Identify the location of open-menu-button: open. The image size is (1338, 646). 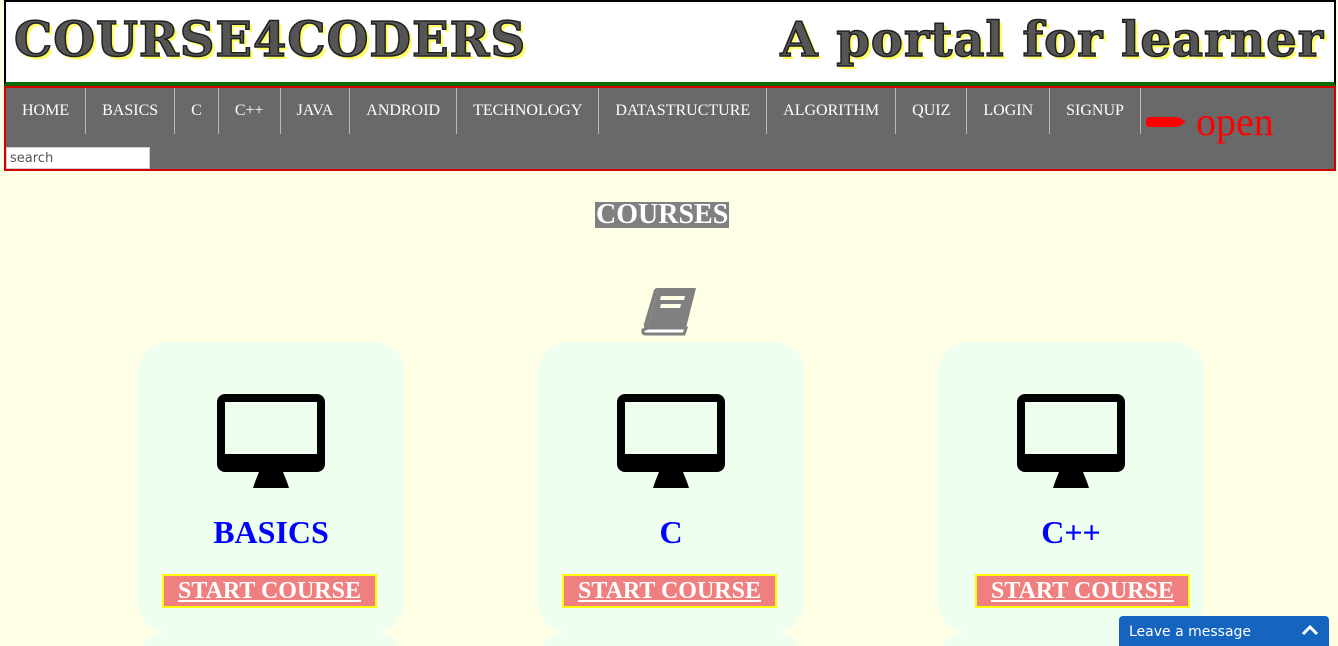
(1210, 121).